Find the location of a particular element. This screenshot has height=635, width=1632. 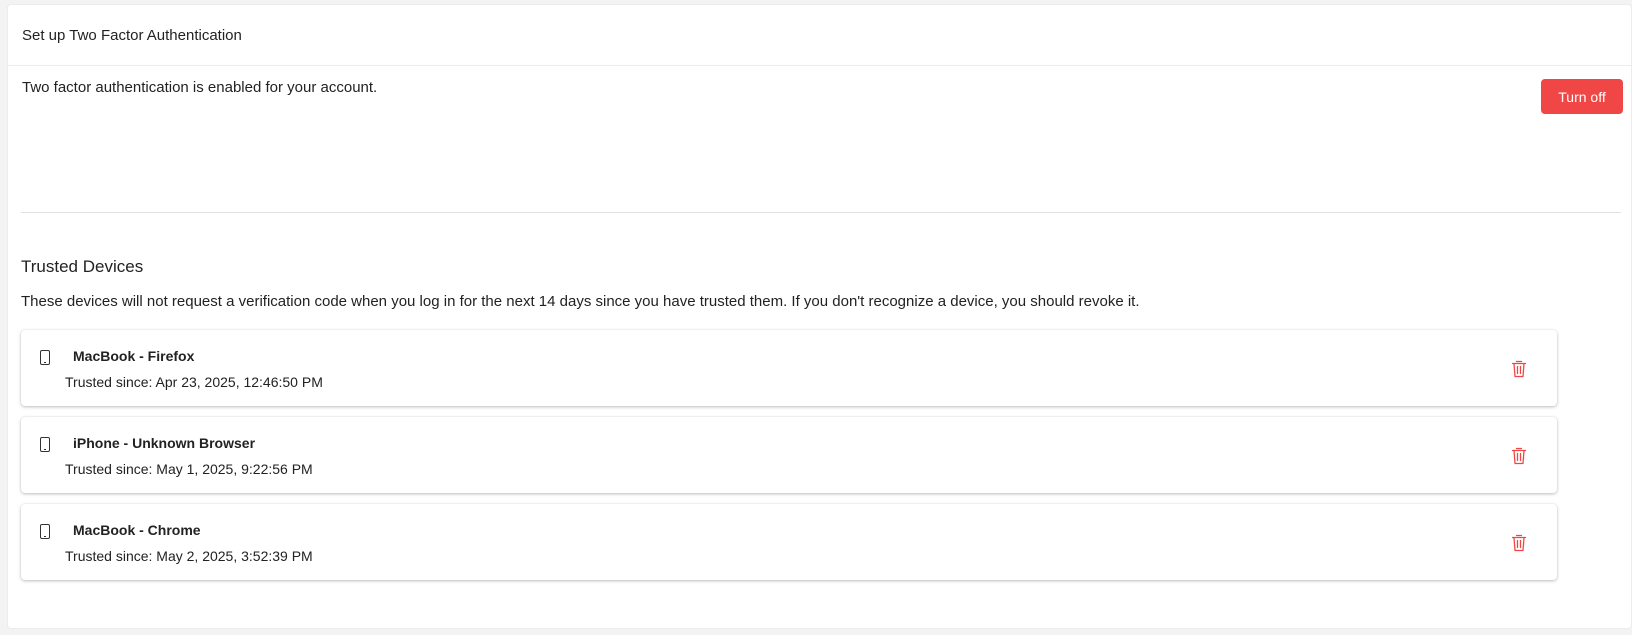

trusted-devices-title: Trusted Devices is located at coordinates (82, 266).